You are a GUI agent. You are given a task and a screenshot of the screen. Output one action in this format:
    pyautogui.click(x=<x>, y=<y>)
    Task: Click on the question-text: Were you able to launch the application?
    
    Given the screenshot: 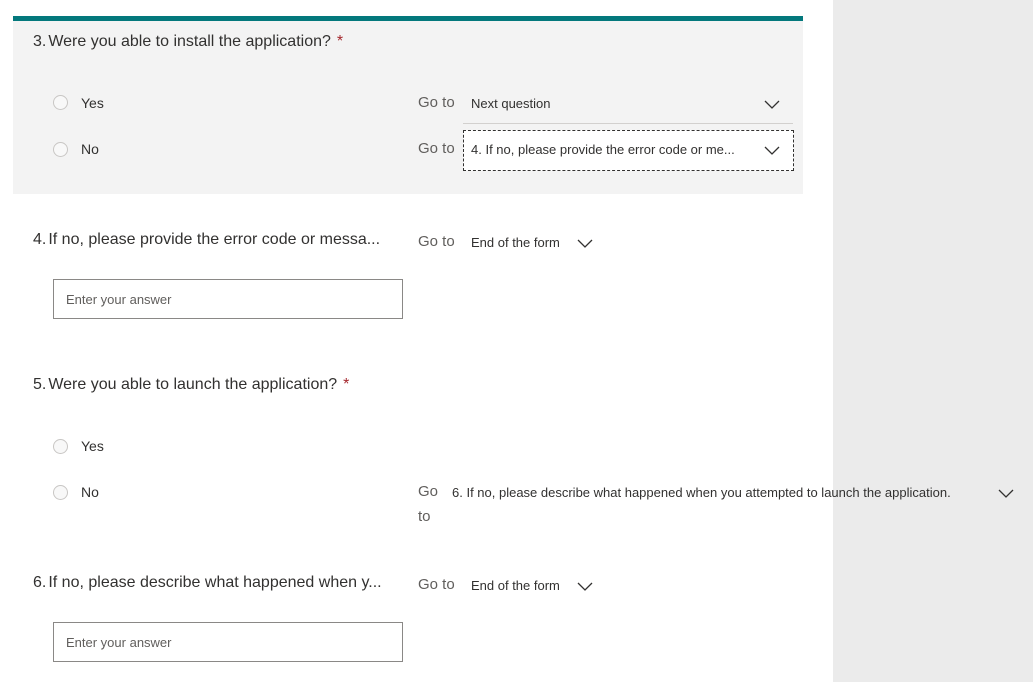 What is the action you would take?
    pyautogui.click(x=193, y=384)
    